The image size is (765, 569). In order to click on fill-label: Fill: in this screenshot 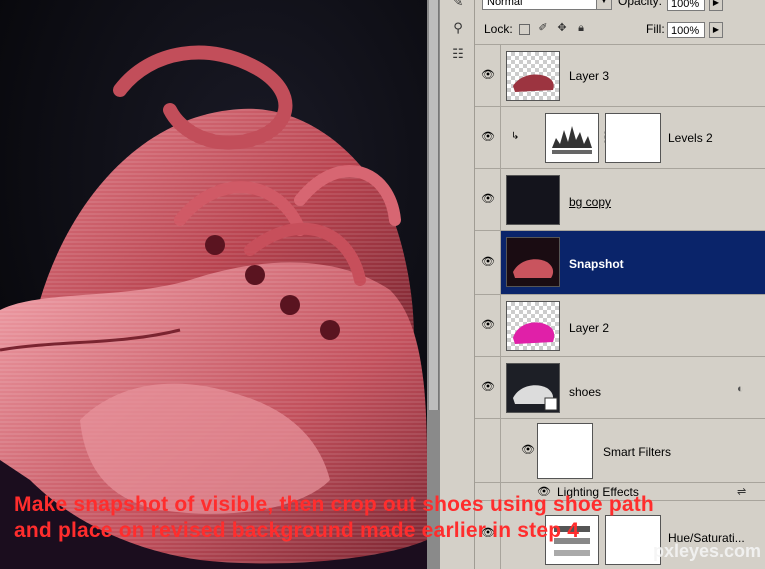, I will do `click(655, 29)`.